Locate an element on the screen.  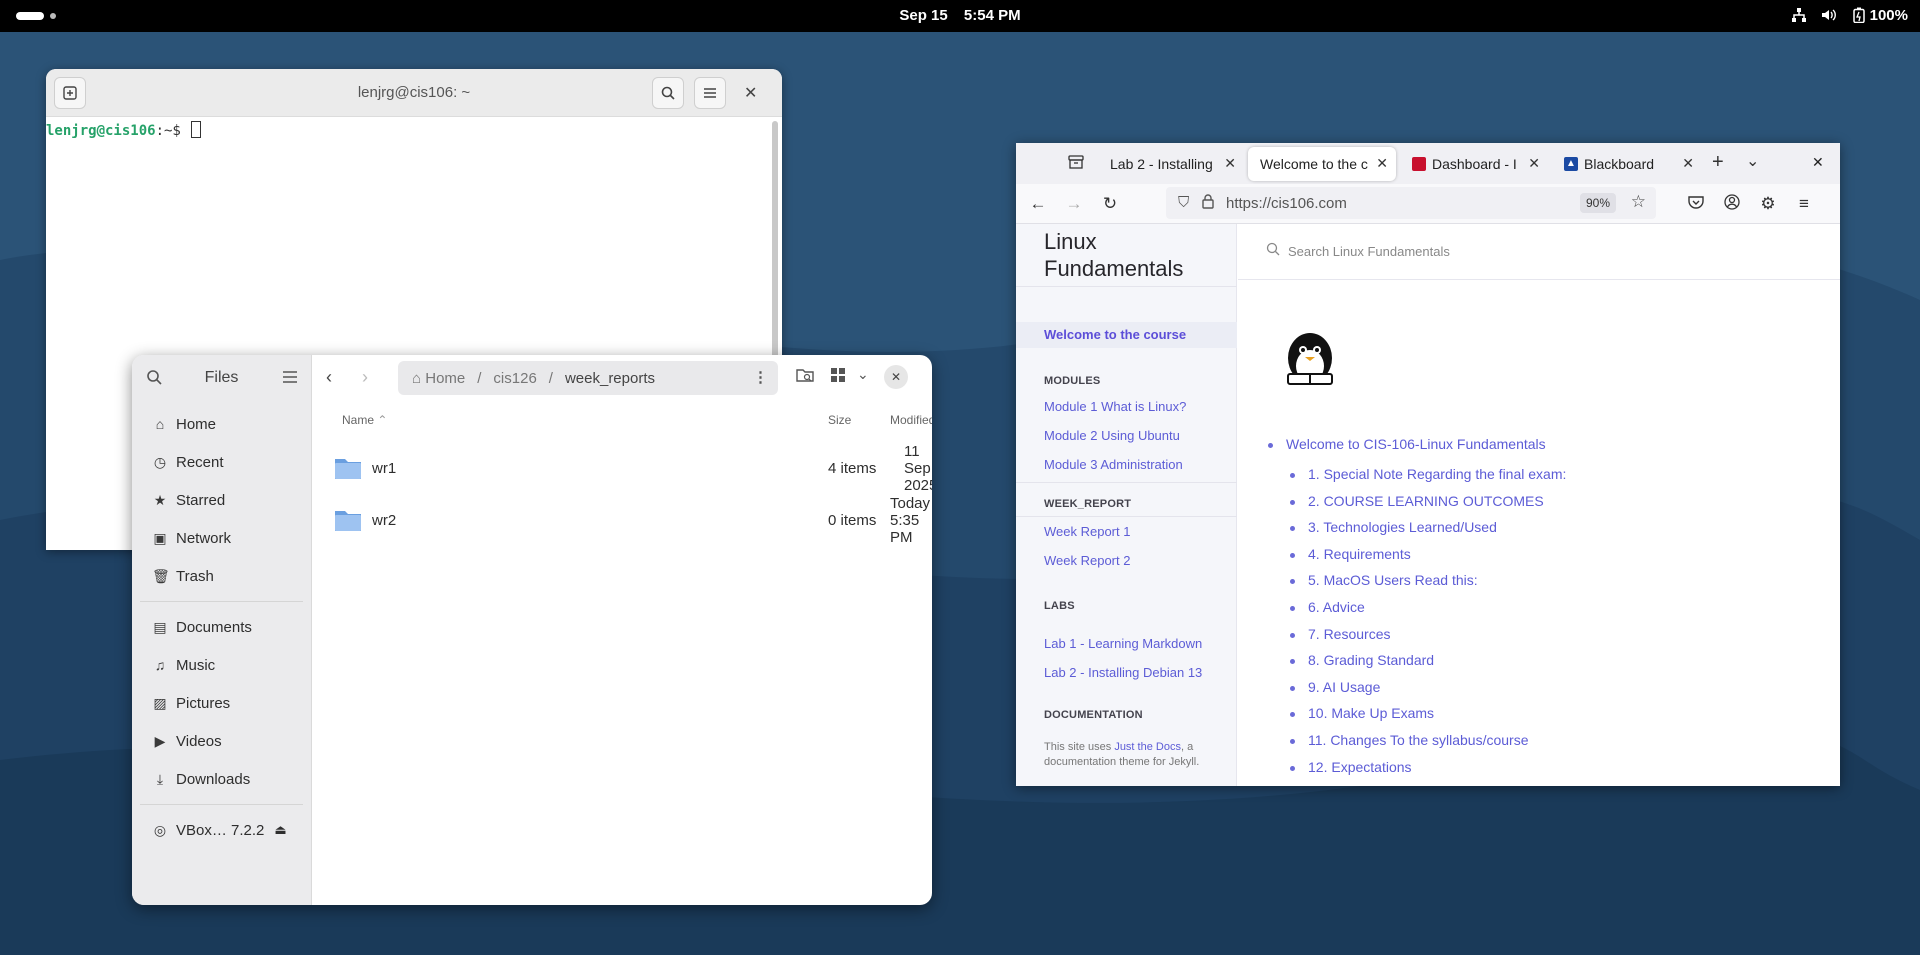
terminal-output: lenjrg@cis106:~$ is located at coordinates (414, 130).